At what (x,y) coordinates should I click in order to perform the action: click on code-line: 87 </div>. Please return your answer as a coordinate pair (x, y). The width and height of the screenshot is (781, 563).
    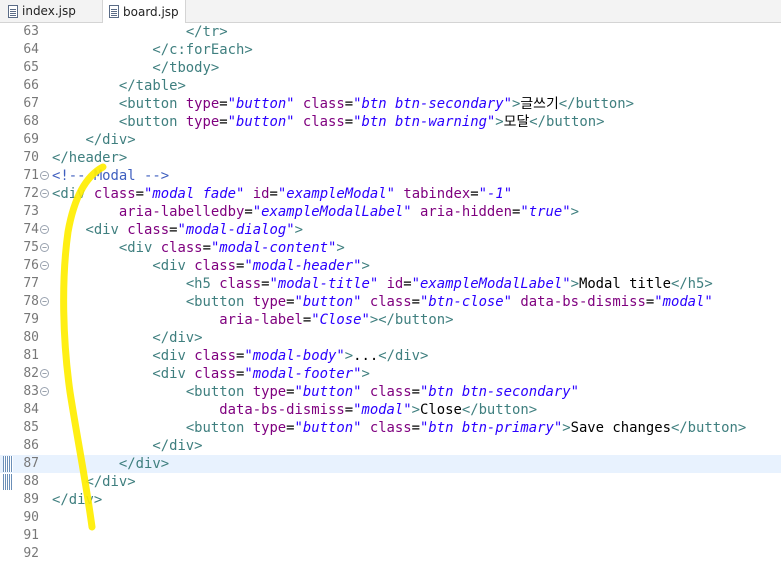
    Looking at the image, I should click on (390, 464).